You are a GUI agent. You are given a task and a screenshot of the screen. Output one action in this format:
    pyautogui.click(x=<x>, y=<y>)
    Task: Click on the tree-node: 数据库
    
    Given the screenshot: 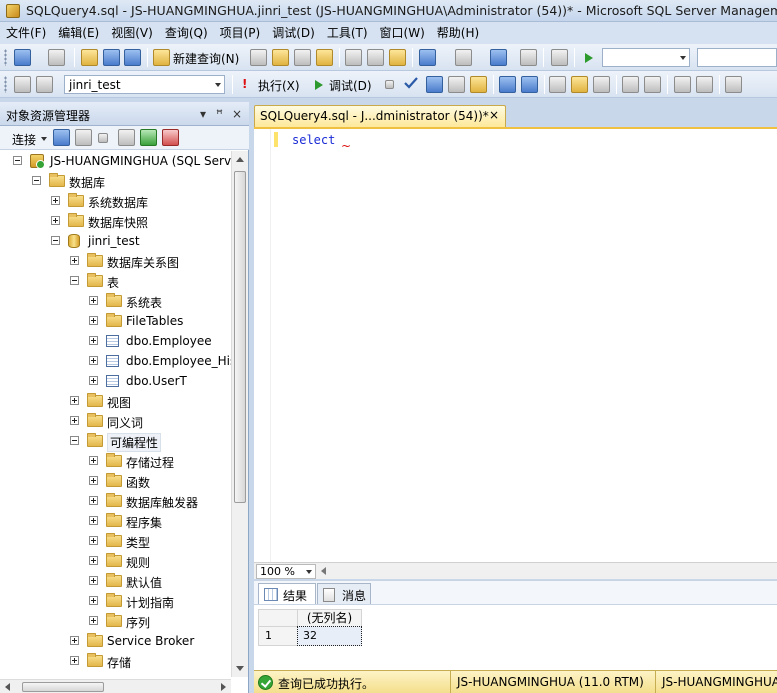 What is the action you would take?
    pyautogui.click(x=115, y=181)
    